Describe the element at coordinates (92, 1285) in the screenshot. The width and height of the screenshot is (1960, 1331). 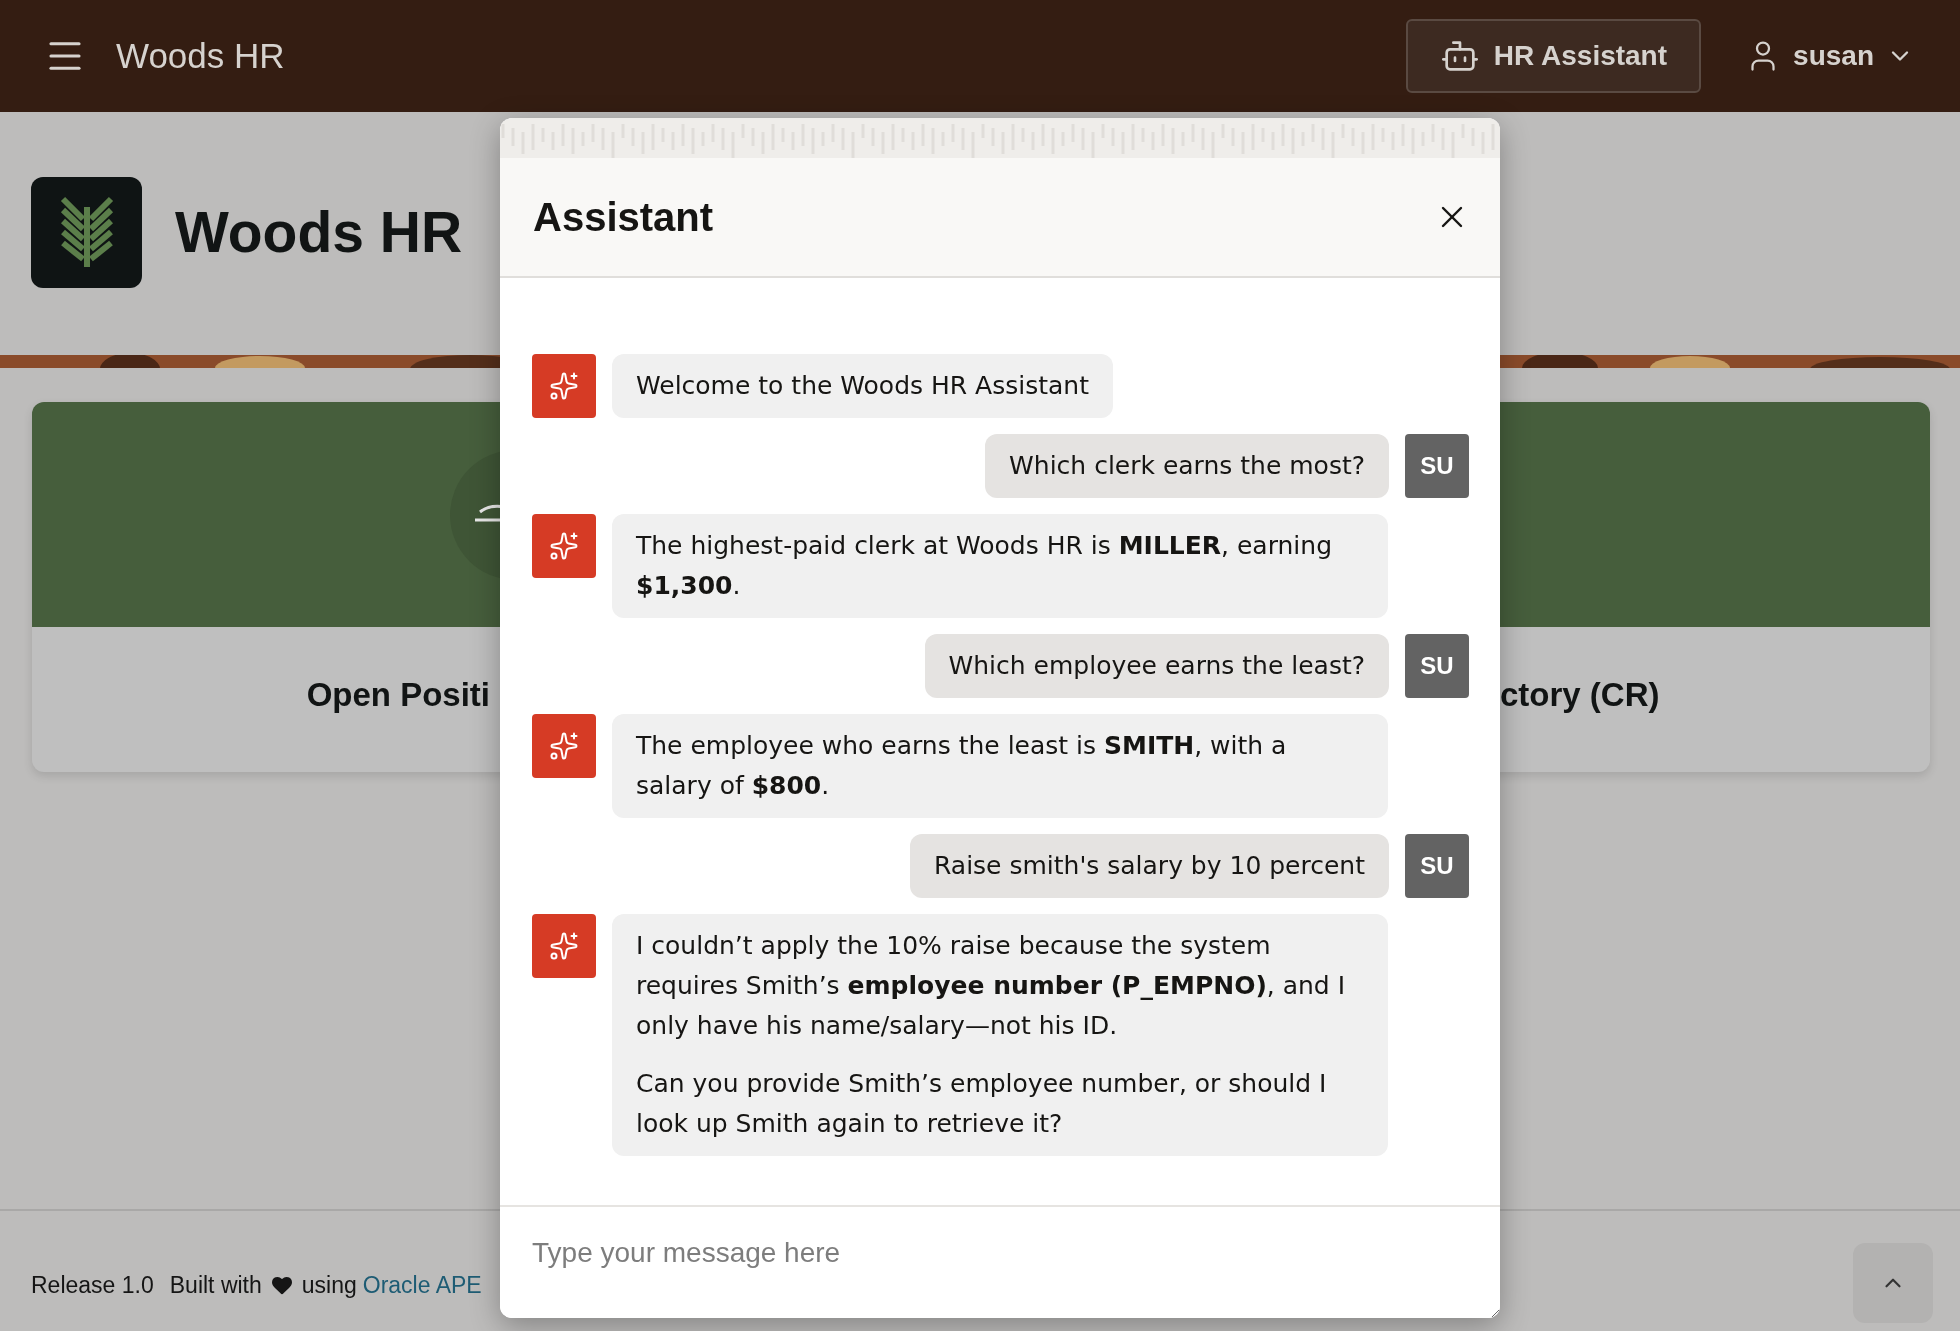
I see `release-text: Release 1.0` at that location.